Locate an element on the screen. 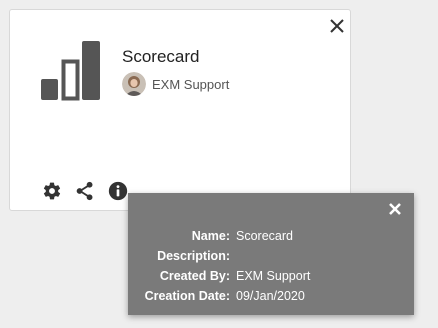  avatar is located at coordinates (134, 84).